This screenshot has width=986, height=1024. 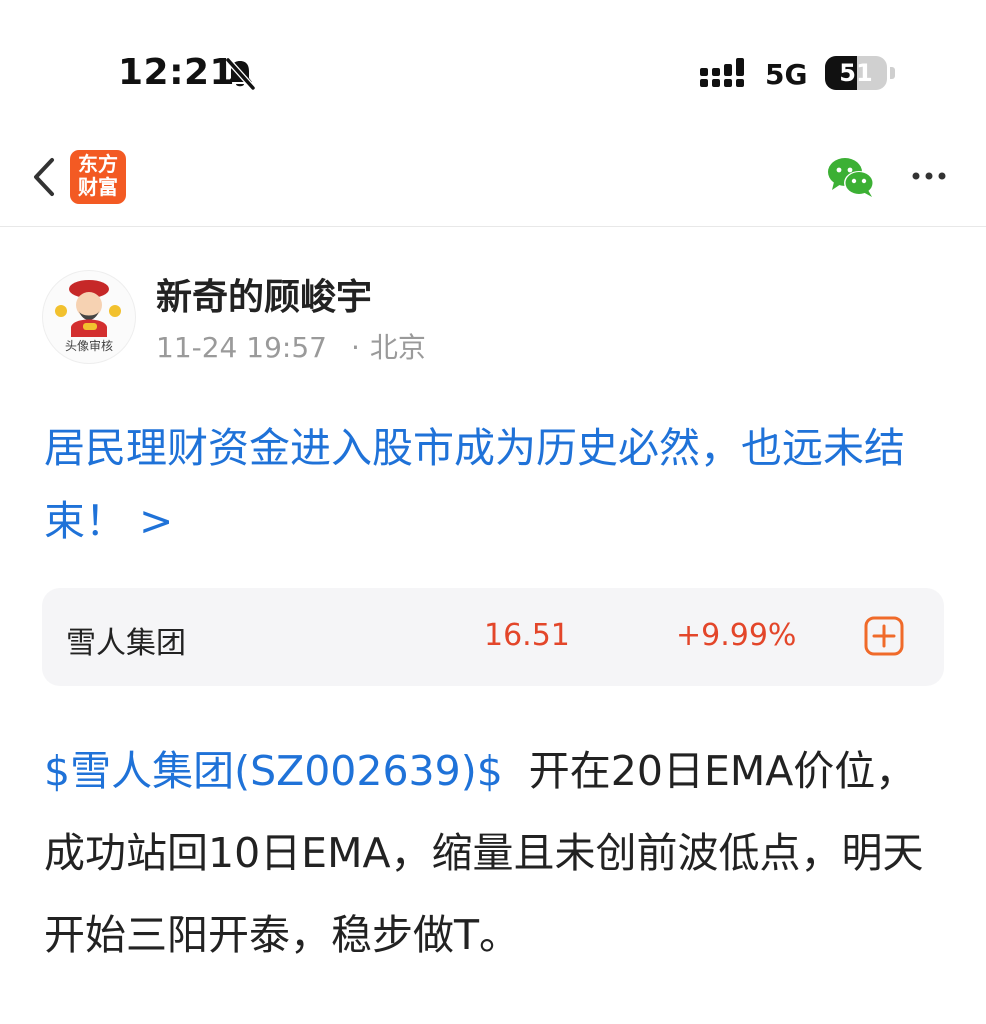 What do you see at coordinates (736, 635) in the screenshot?
I see `stock-change: +9.99%` at bounding box center [736, 635].